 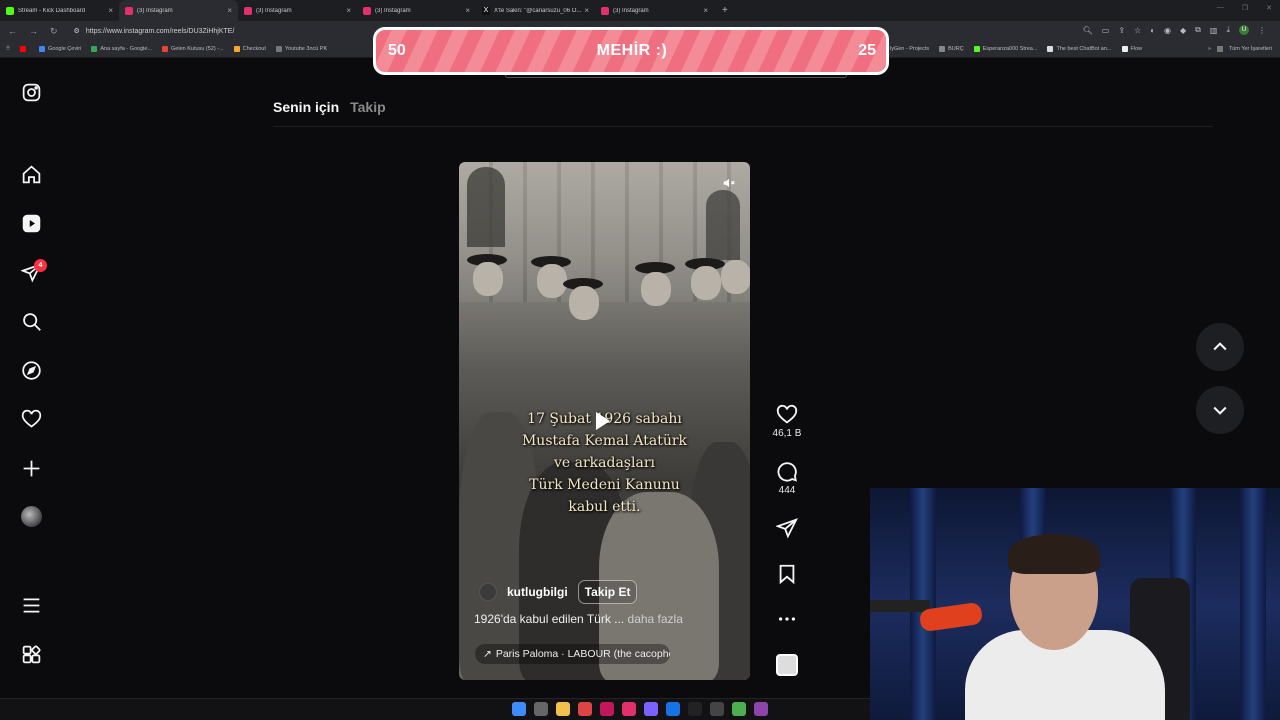 I want to click on mic-arm, so click(x=900, y=606).